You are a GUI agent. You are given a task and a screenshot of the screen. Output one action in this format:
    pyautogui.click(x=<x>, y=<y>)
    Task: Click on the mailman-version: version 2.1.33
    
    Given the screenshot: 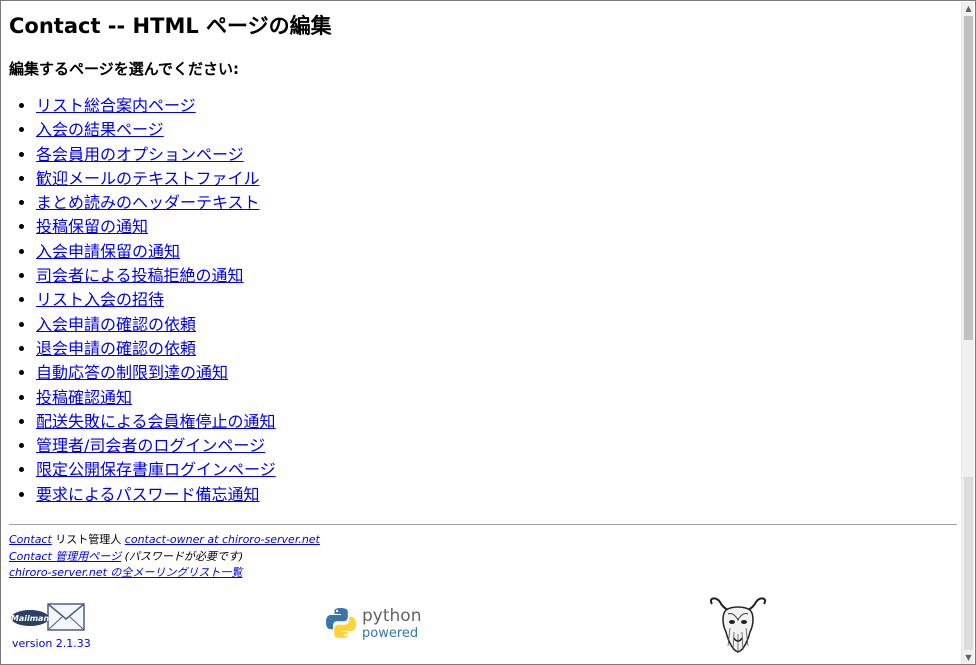 What is the action you would take?
    pyautogui.click(x=51, y=643)
    